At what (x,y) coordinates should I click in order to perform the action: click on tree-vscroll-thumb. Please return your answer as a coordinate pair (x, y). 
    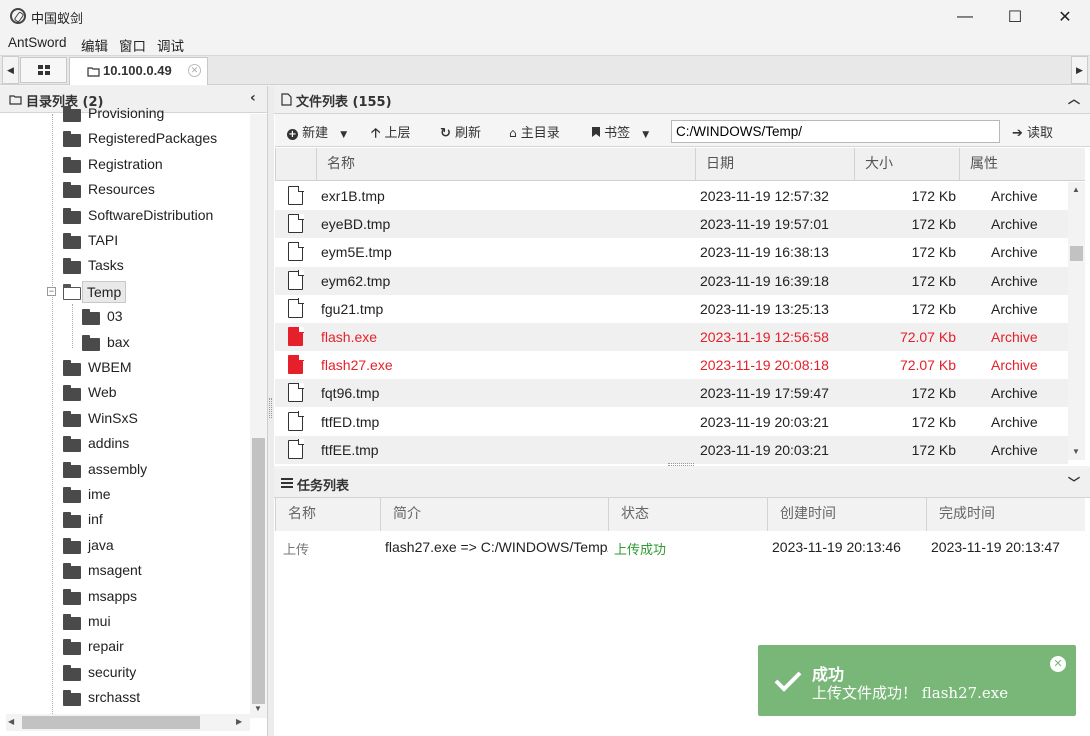
    Looking at the image, I should click on (258, 571).